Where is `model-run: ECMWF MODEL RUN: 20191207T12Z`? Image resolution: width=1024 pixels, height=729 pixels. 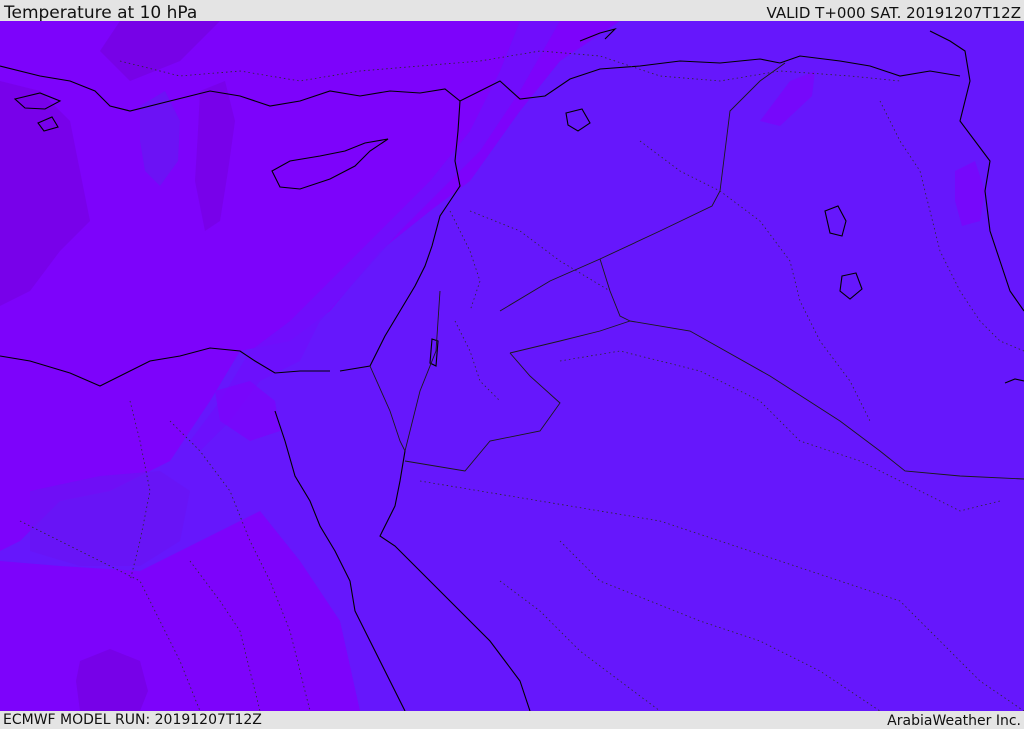 model-run: ECMWF MODEL RUN: 20191207T12Z is located at coordinates (132, 720).